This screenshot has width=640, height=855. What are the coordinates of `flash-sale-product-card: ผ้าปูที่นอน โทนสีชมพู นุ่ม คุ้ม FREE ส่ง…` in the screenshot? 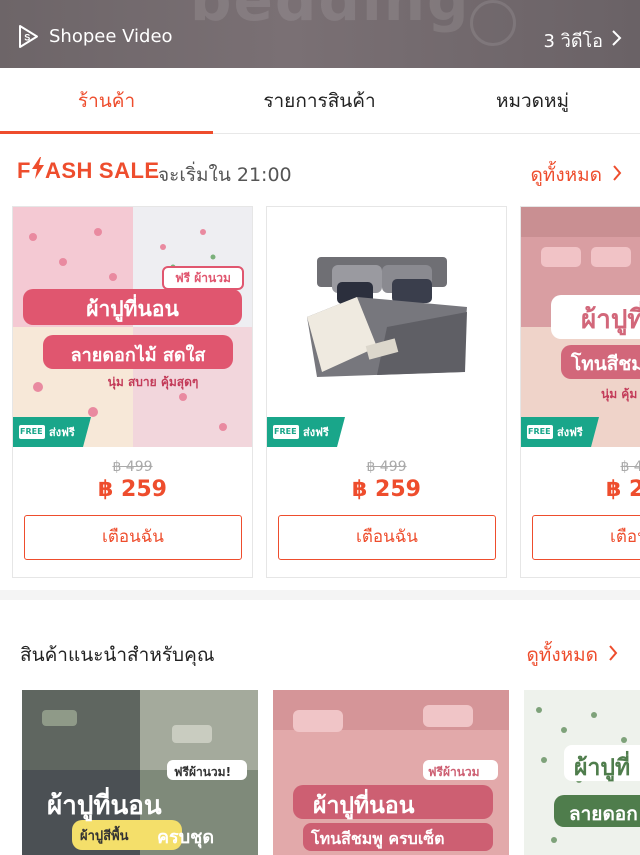 It's located at (580, 392).